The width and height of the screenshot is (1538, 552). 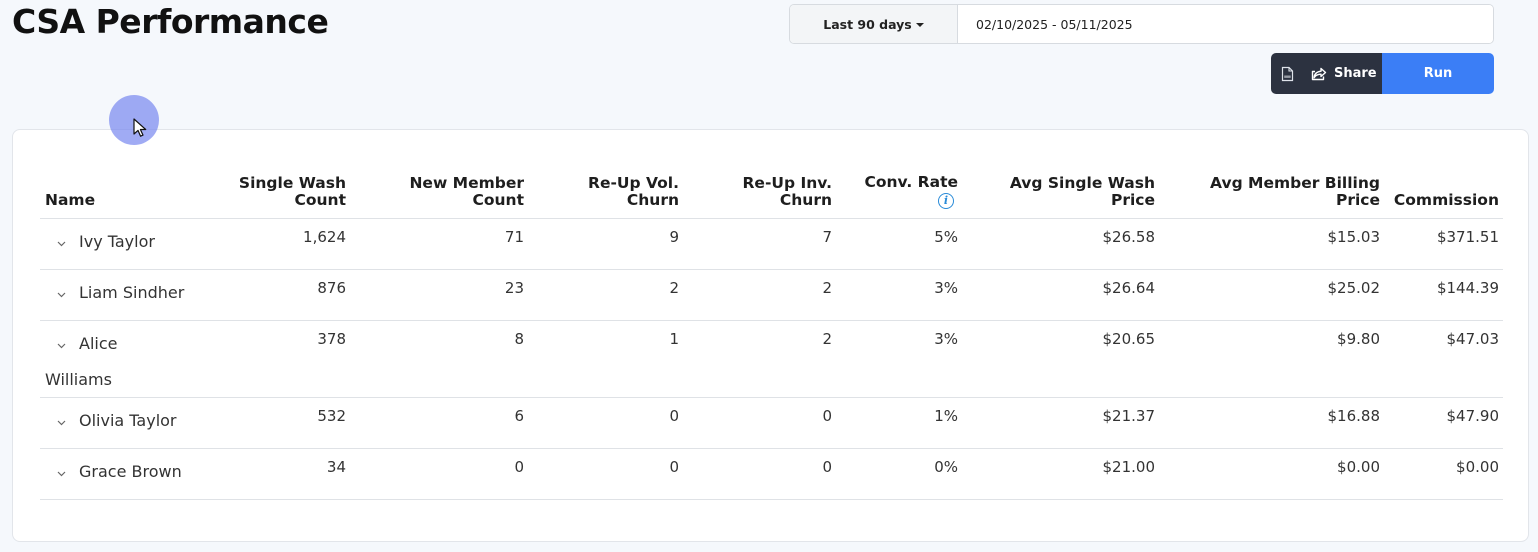 What do you see at coordinates (1443, 474) in the screenshot?
I see `commission: $0.00` at bounding box center [1443, 474].